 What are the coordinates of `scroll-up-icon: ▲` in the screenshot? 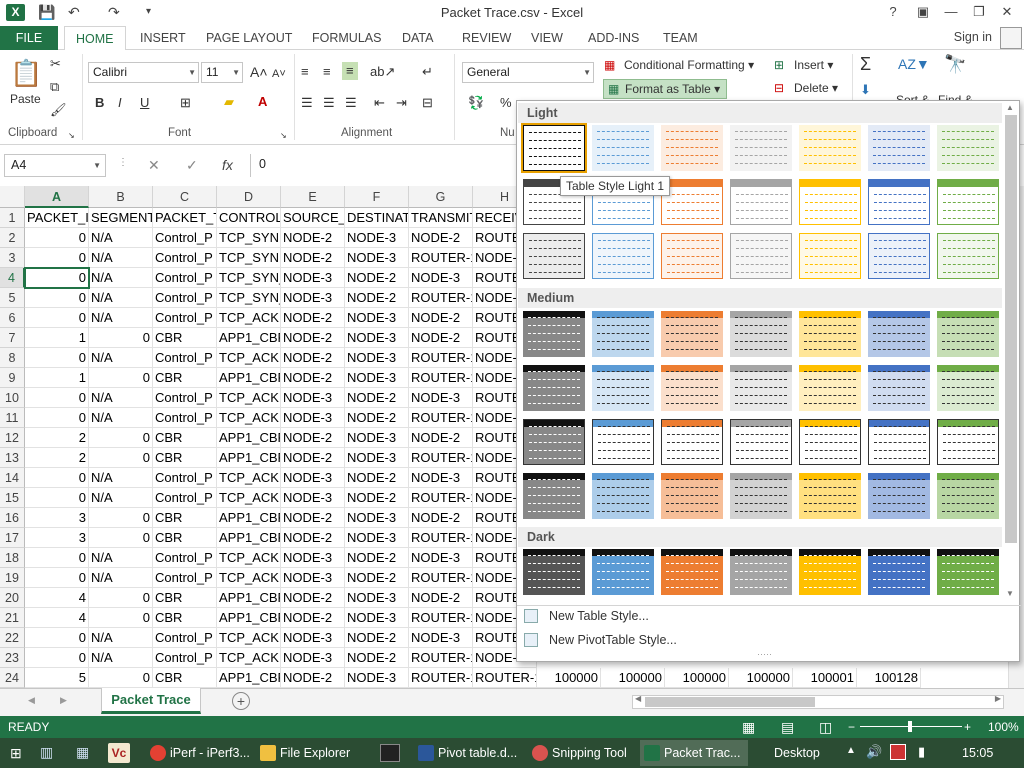 It's located at (1010, 107).